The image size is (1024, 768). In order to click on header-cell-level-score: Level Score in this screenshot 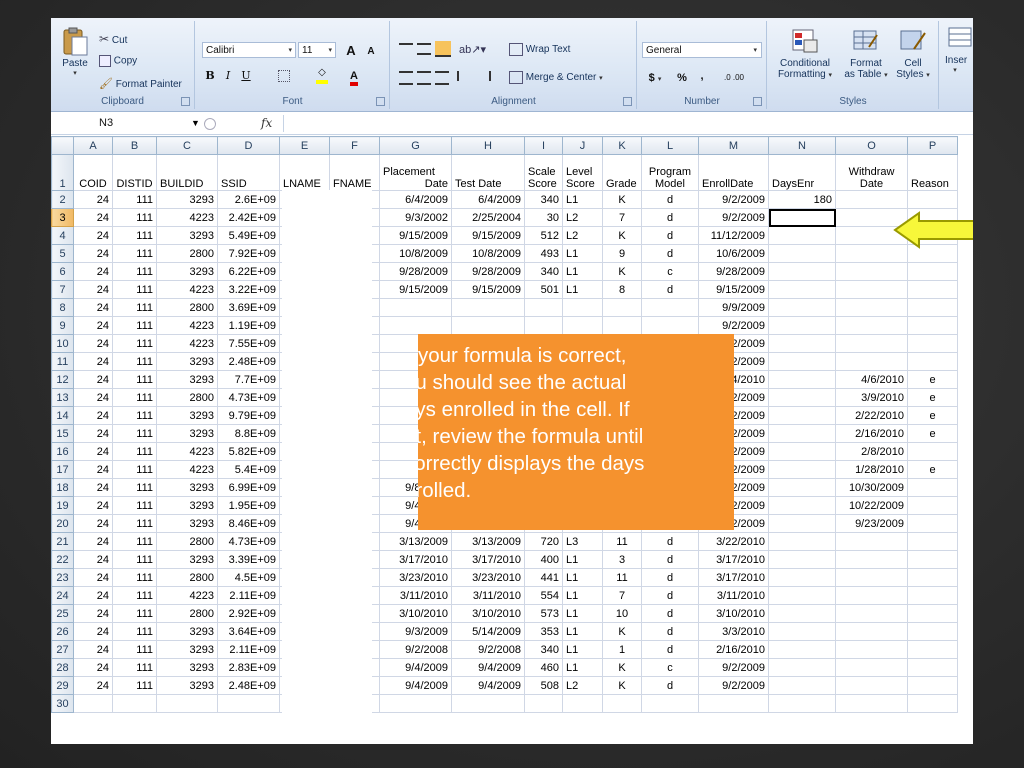, I will do `click(582, 172)`.